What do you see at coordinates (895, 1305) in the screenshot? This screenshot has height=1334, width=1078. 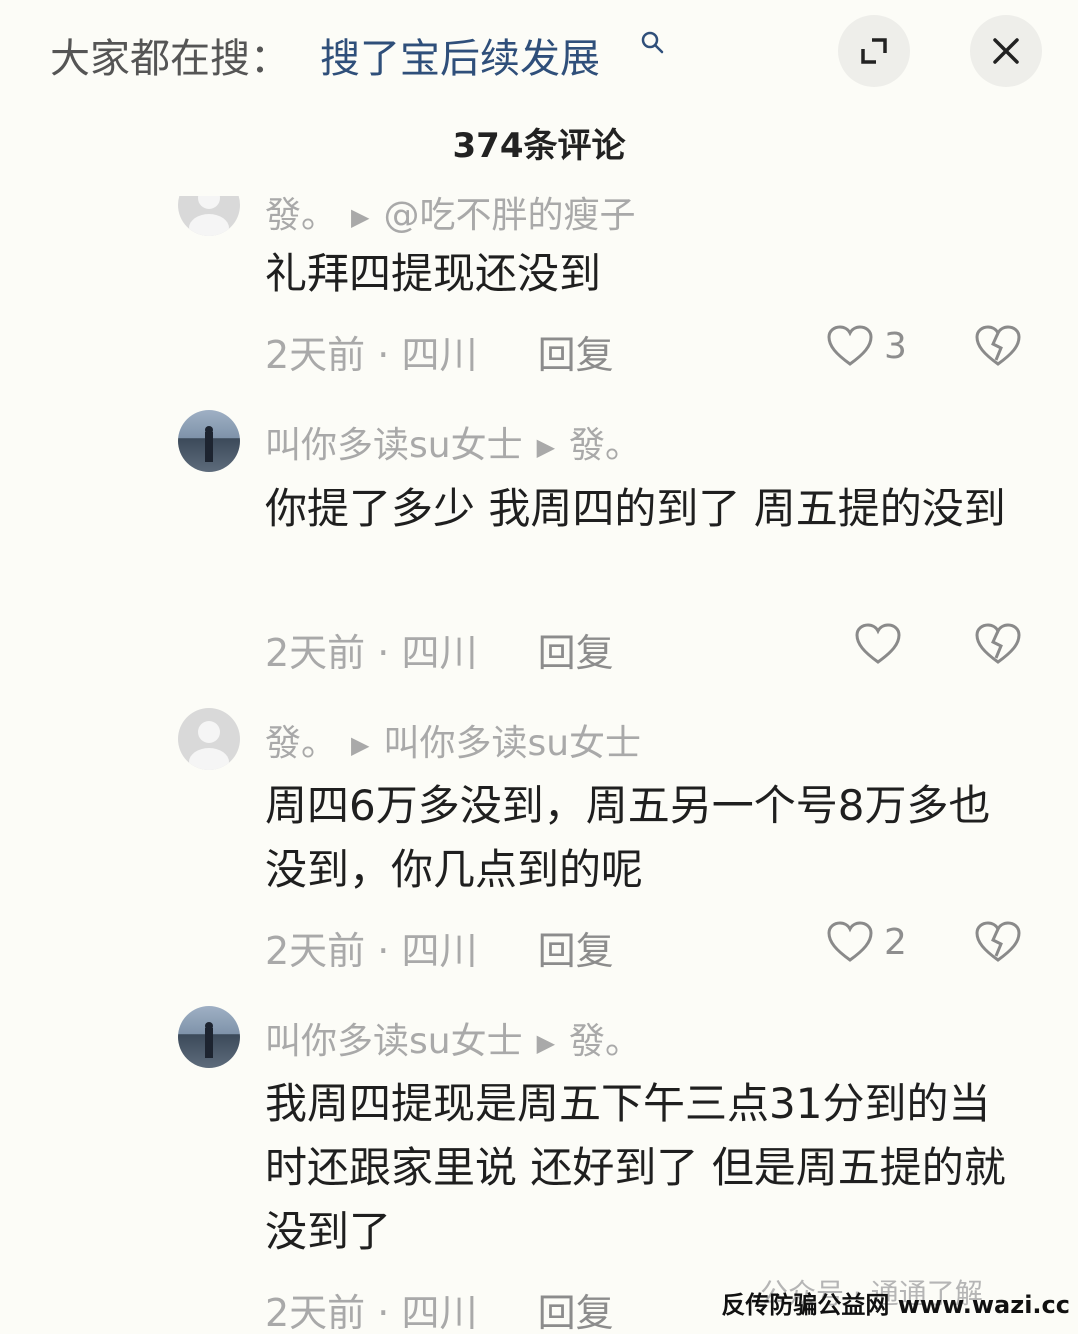 I see `site-tag: 反传防骗公益网 www.wazi.cc` at bounding box center [895, 1305].